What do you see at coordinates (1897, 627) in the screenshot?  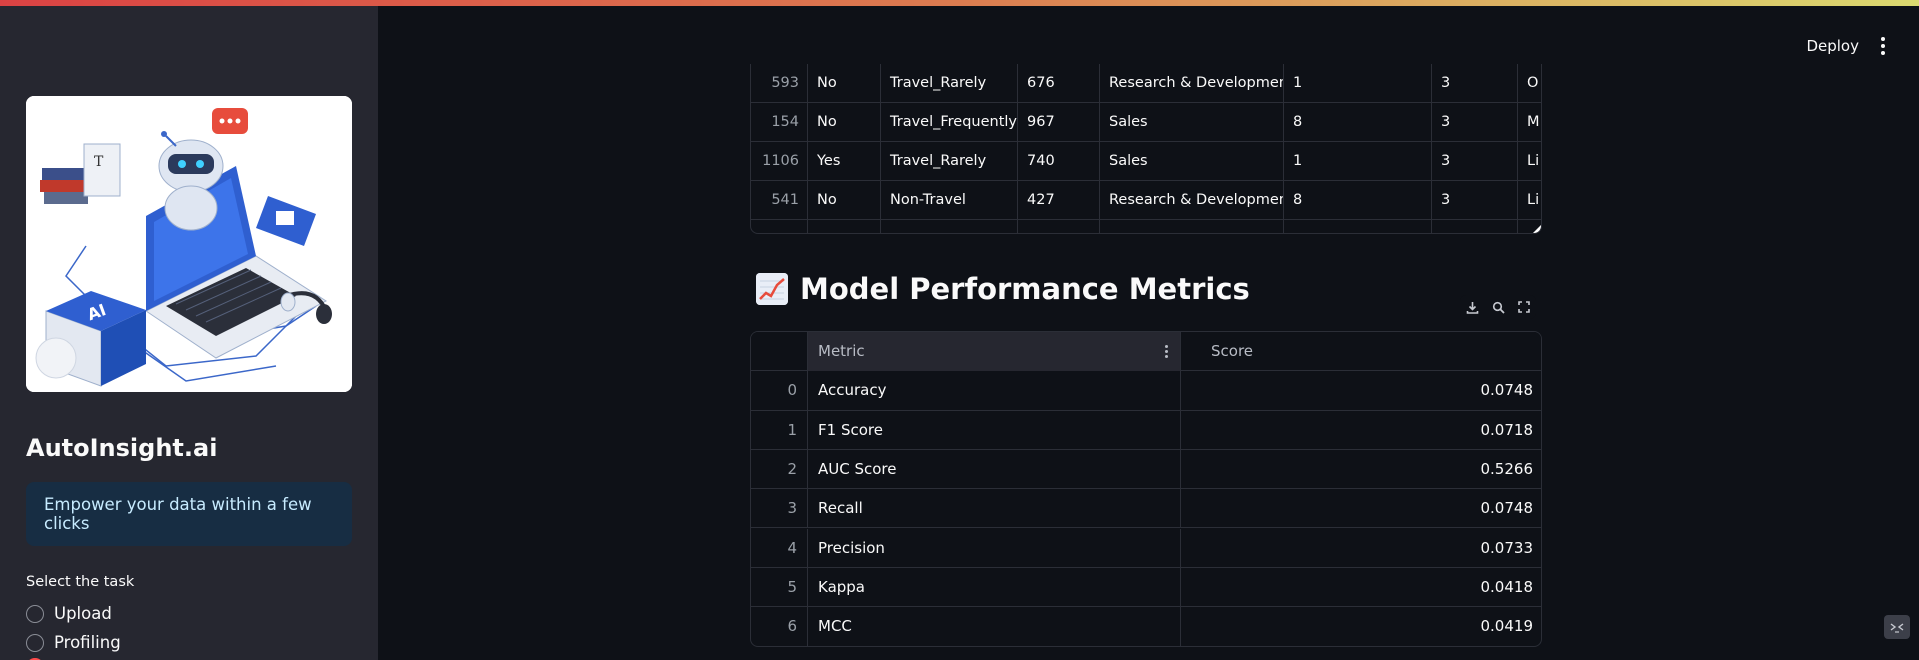 I see `status-widget-icon` at bounding box center [1897, 627].